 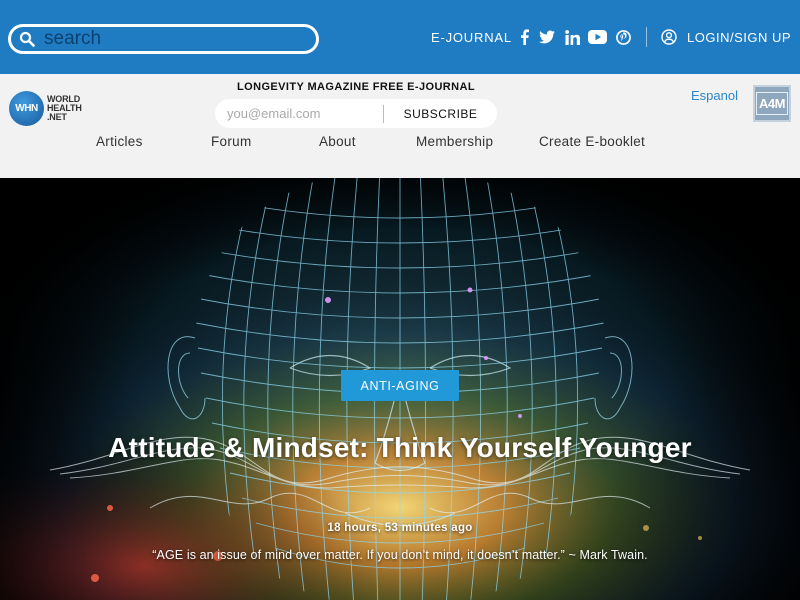 I want to click on email-field, so click(x=299, y=113).